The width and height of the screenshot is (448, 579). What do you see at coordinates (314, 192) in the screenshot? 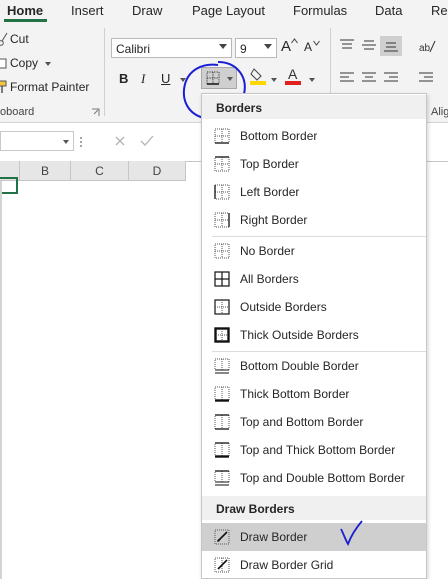
I see `menu-item-left-border: Left Border` at bounding box center [314, 192].